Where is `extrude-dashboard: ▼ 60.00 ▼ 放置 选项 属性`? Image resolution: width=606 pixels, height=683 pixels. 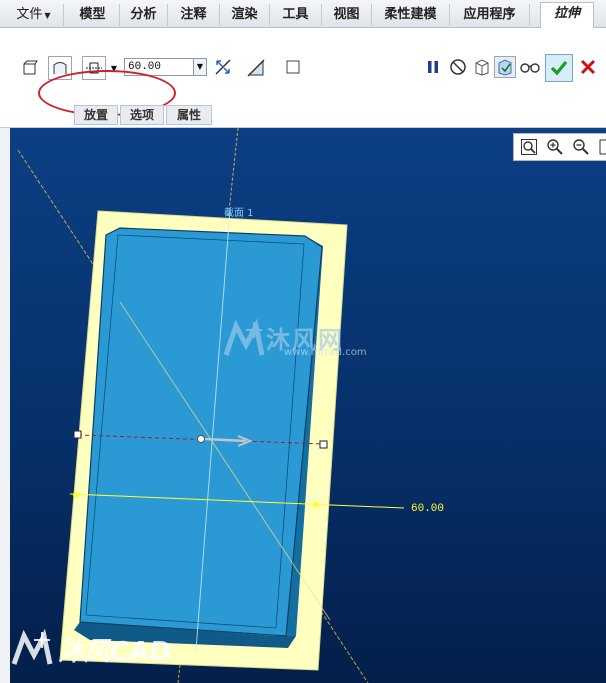
extrude-dashboard: ▼ 60.00 ▼ 放置 选项 属性 is located at coordinates (303, 78).